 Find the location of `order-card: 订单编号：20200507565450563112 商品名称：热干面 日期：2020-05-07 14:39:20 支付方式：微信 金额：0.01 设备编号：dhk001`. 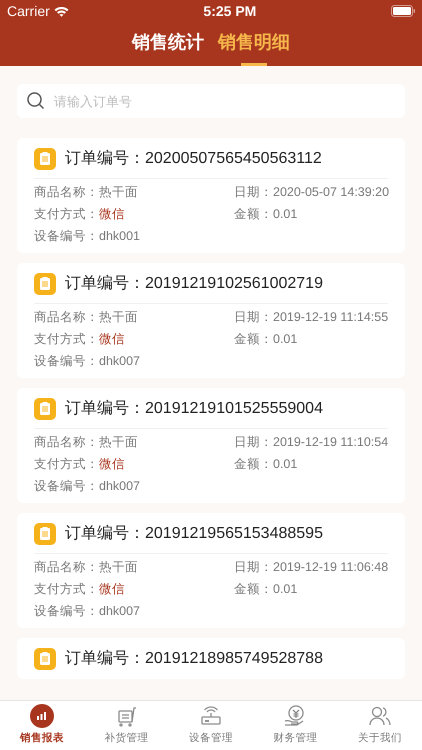

order-card: 订单编号：20200507565450563112 商品名称：热干面 日期：2020-05-07 14:39:20 支付方式：微信 金额：0.01 设备编号：dhk001 is located at coordinates (211, 195).